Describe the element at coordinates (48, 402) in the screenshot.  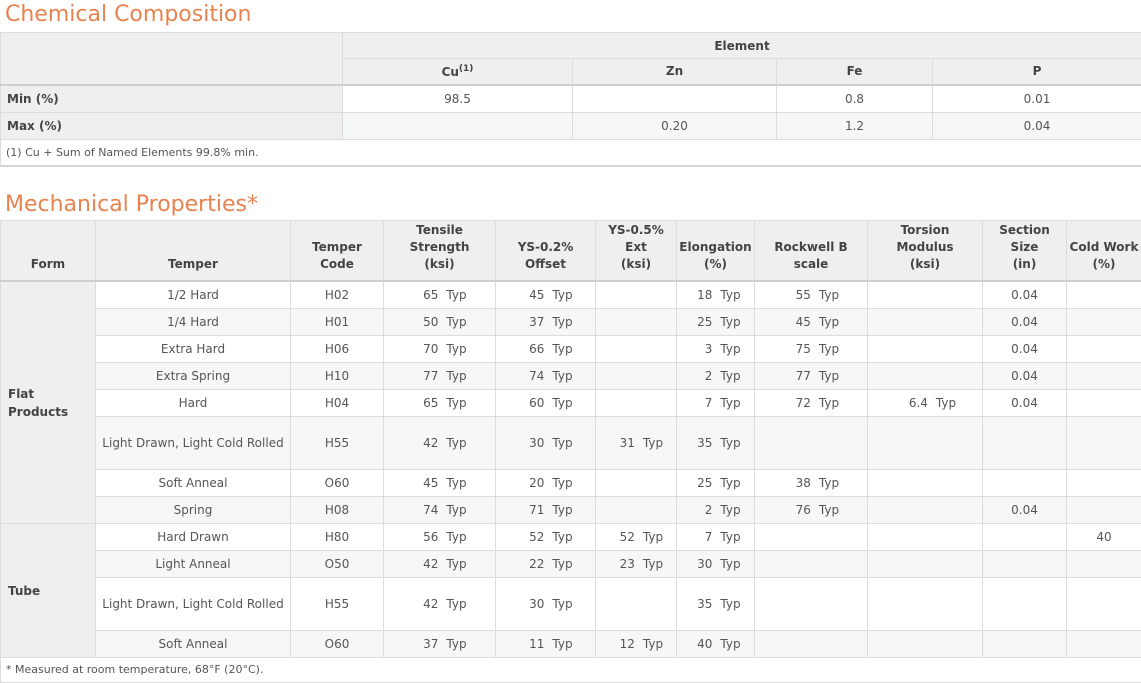
I see `form-cell: Flat Products` at that location.